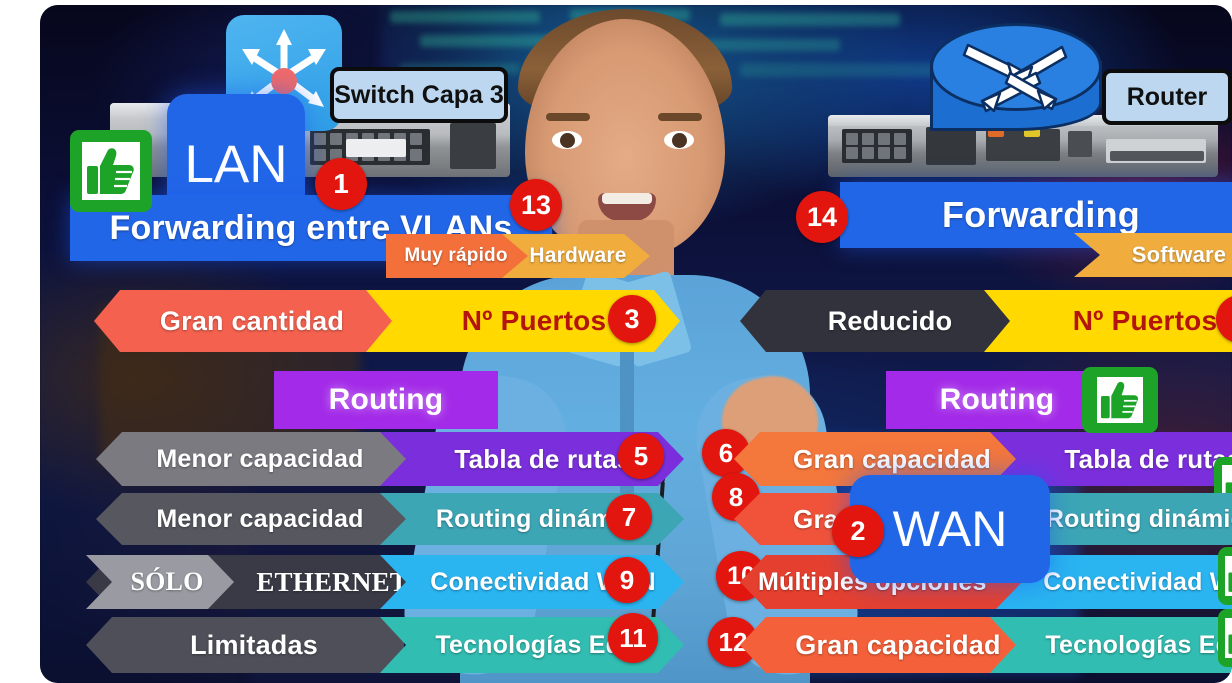  I want to click on left-row-edge-tech-value-label: Limitadas, so click(254, 644).